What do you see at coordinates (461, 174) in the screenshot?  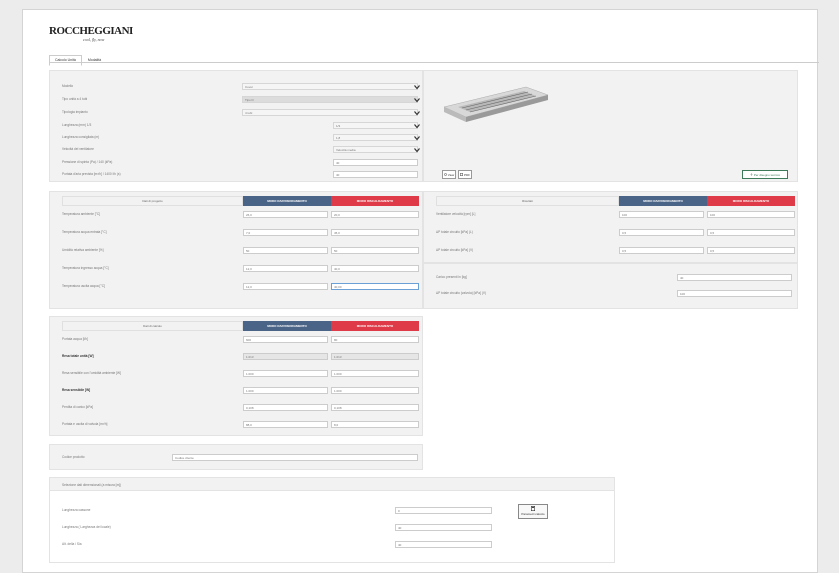 I see `document-icon` at bounding box center [461, 174].